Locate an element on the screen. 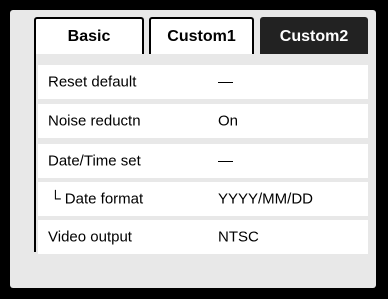  tab-basic: Basic is located at coordinates (89, 35).